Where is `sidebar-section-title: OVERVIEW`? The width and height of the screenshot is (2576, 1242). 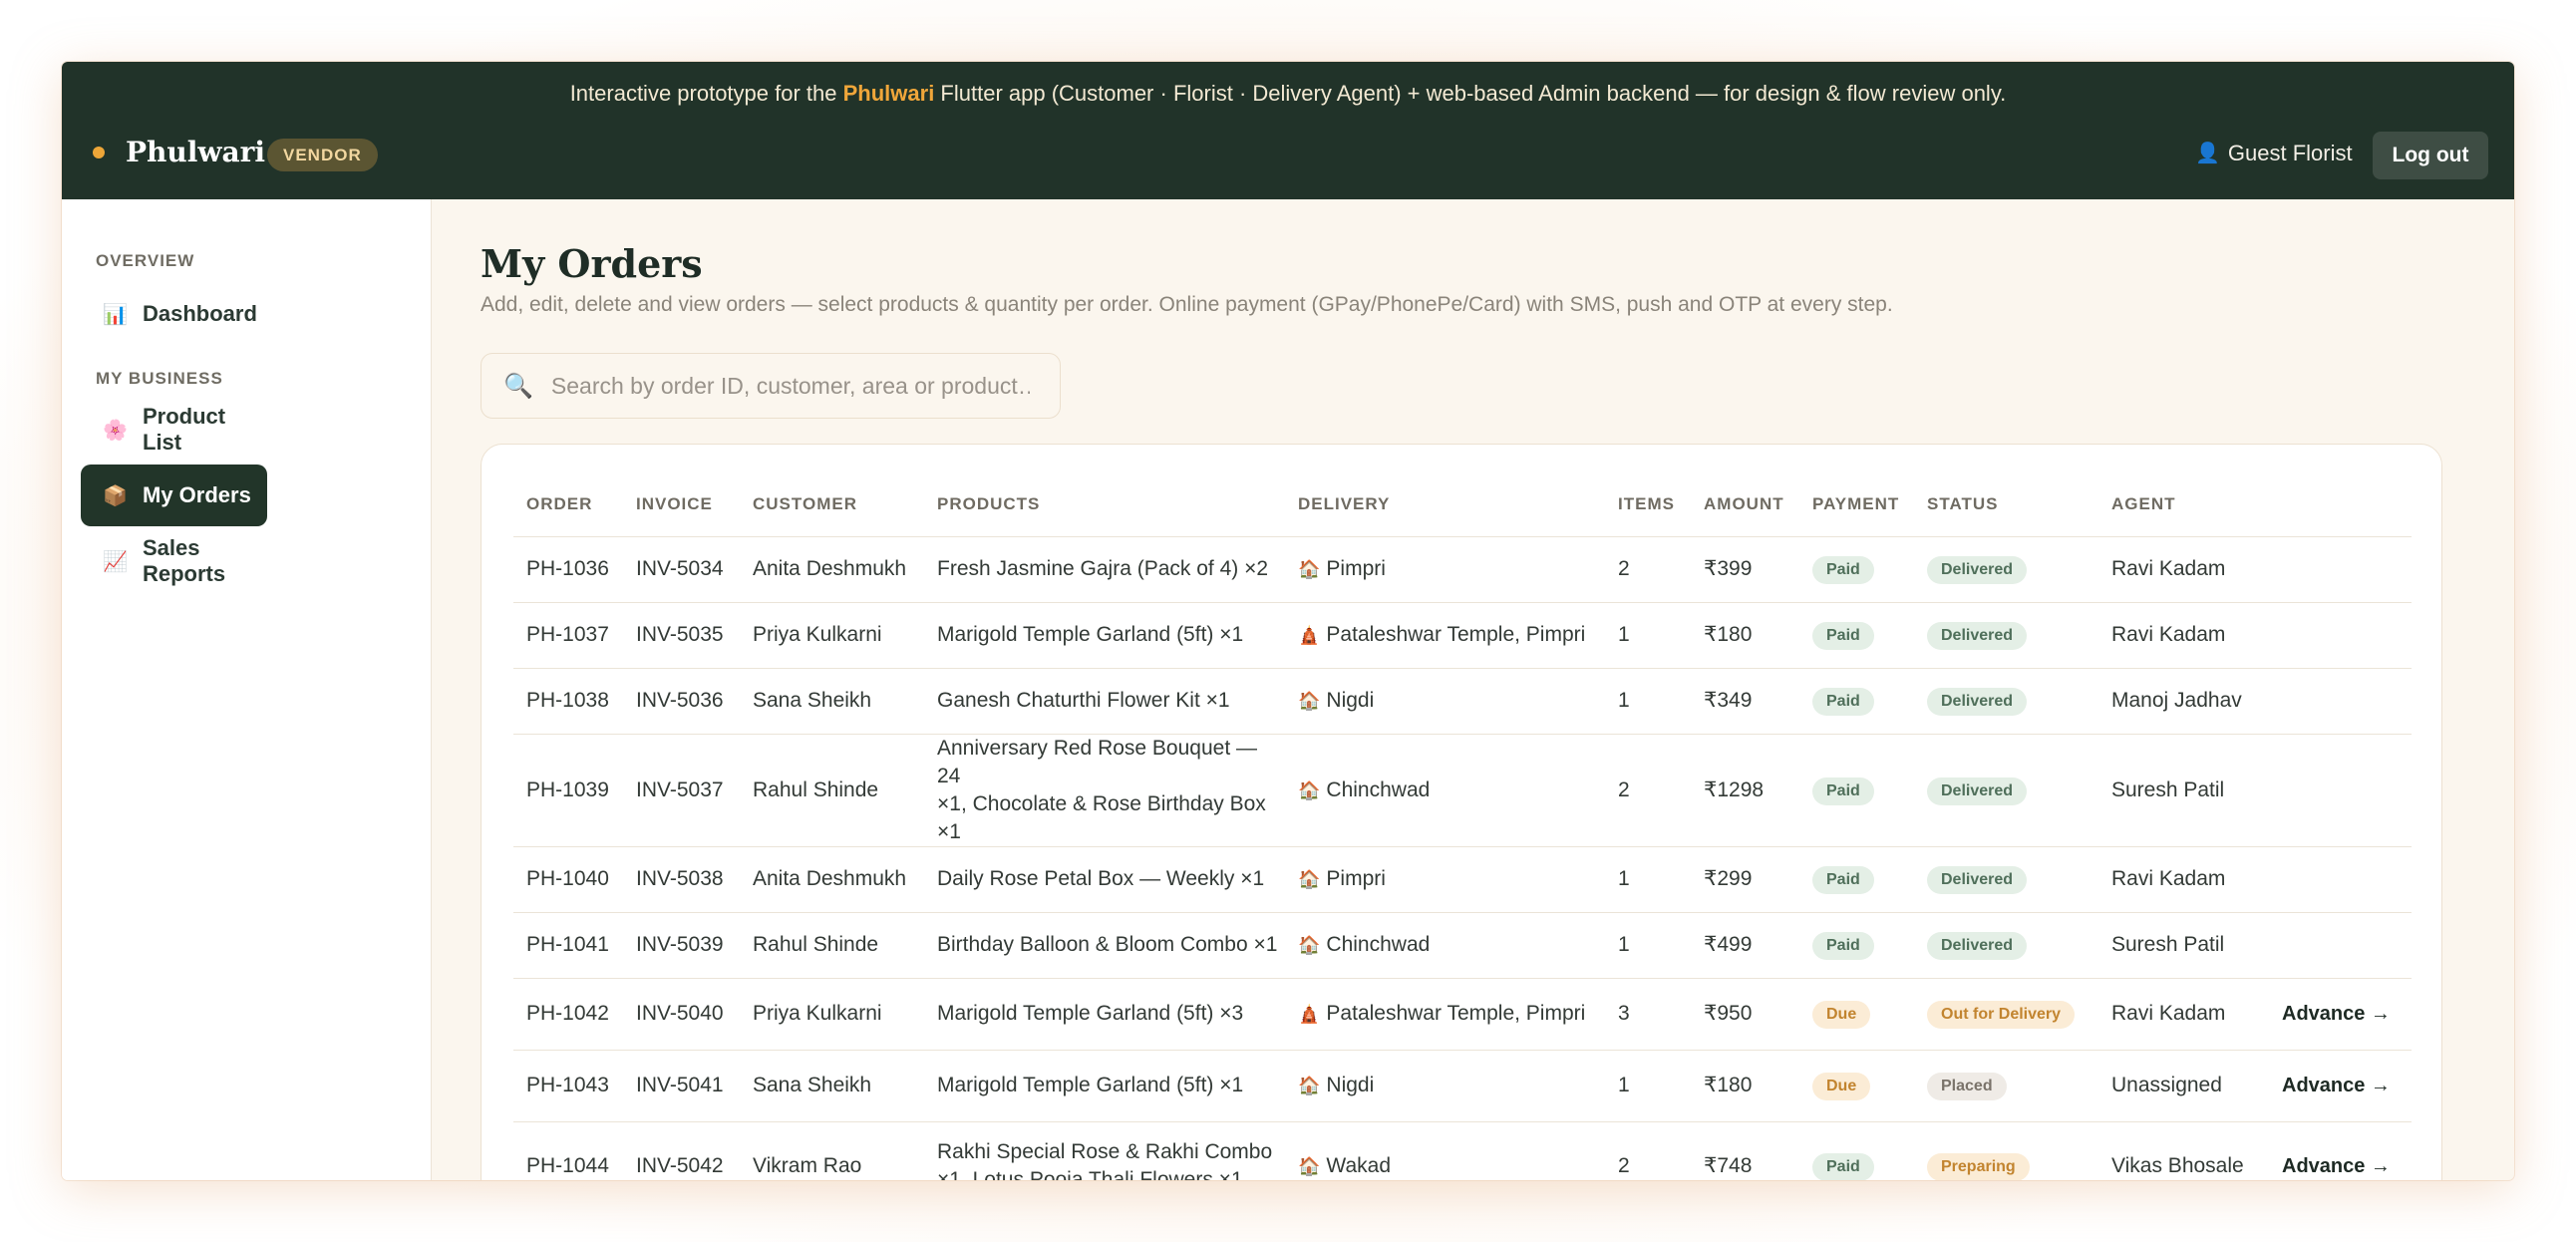
sidebar-section-title: OVERVIEW is located at coordinates (145, 260).